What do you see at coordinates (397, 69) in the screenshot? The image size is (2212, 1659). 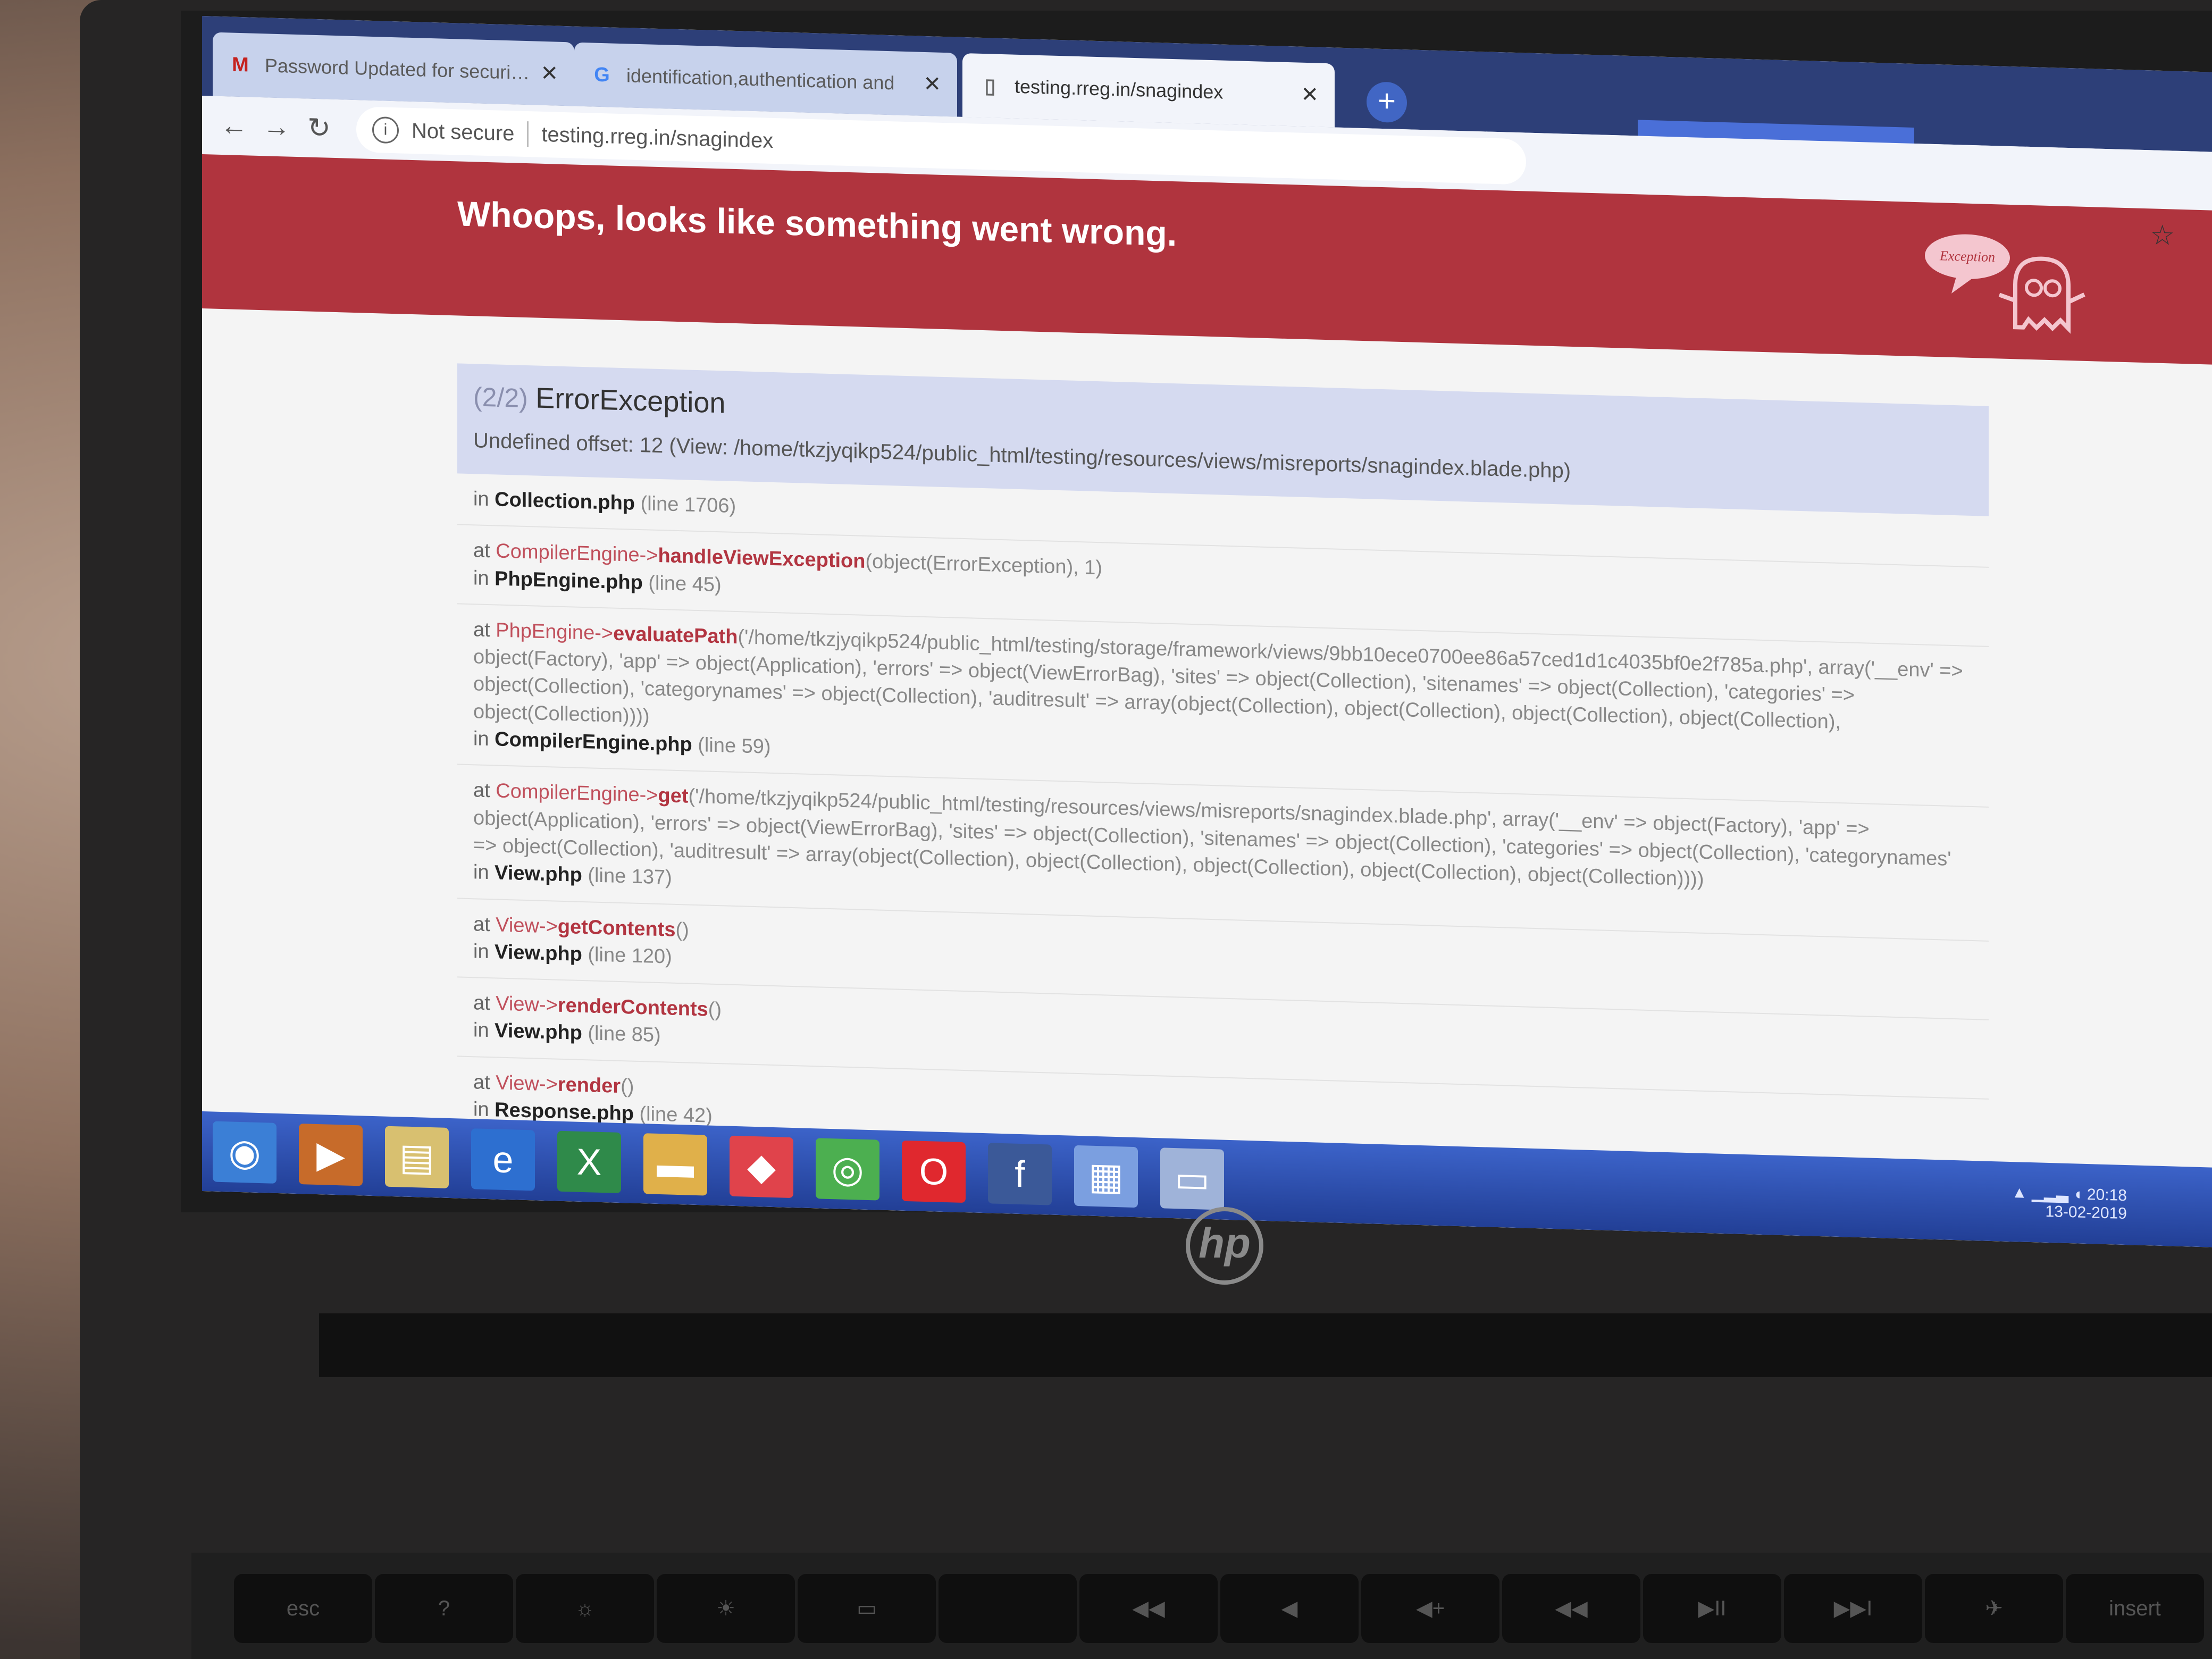 I see `tab-title: Password Updated for security n` at bounding box center [397, 69].